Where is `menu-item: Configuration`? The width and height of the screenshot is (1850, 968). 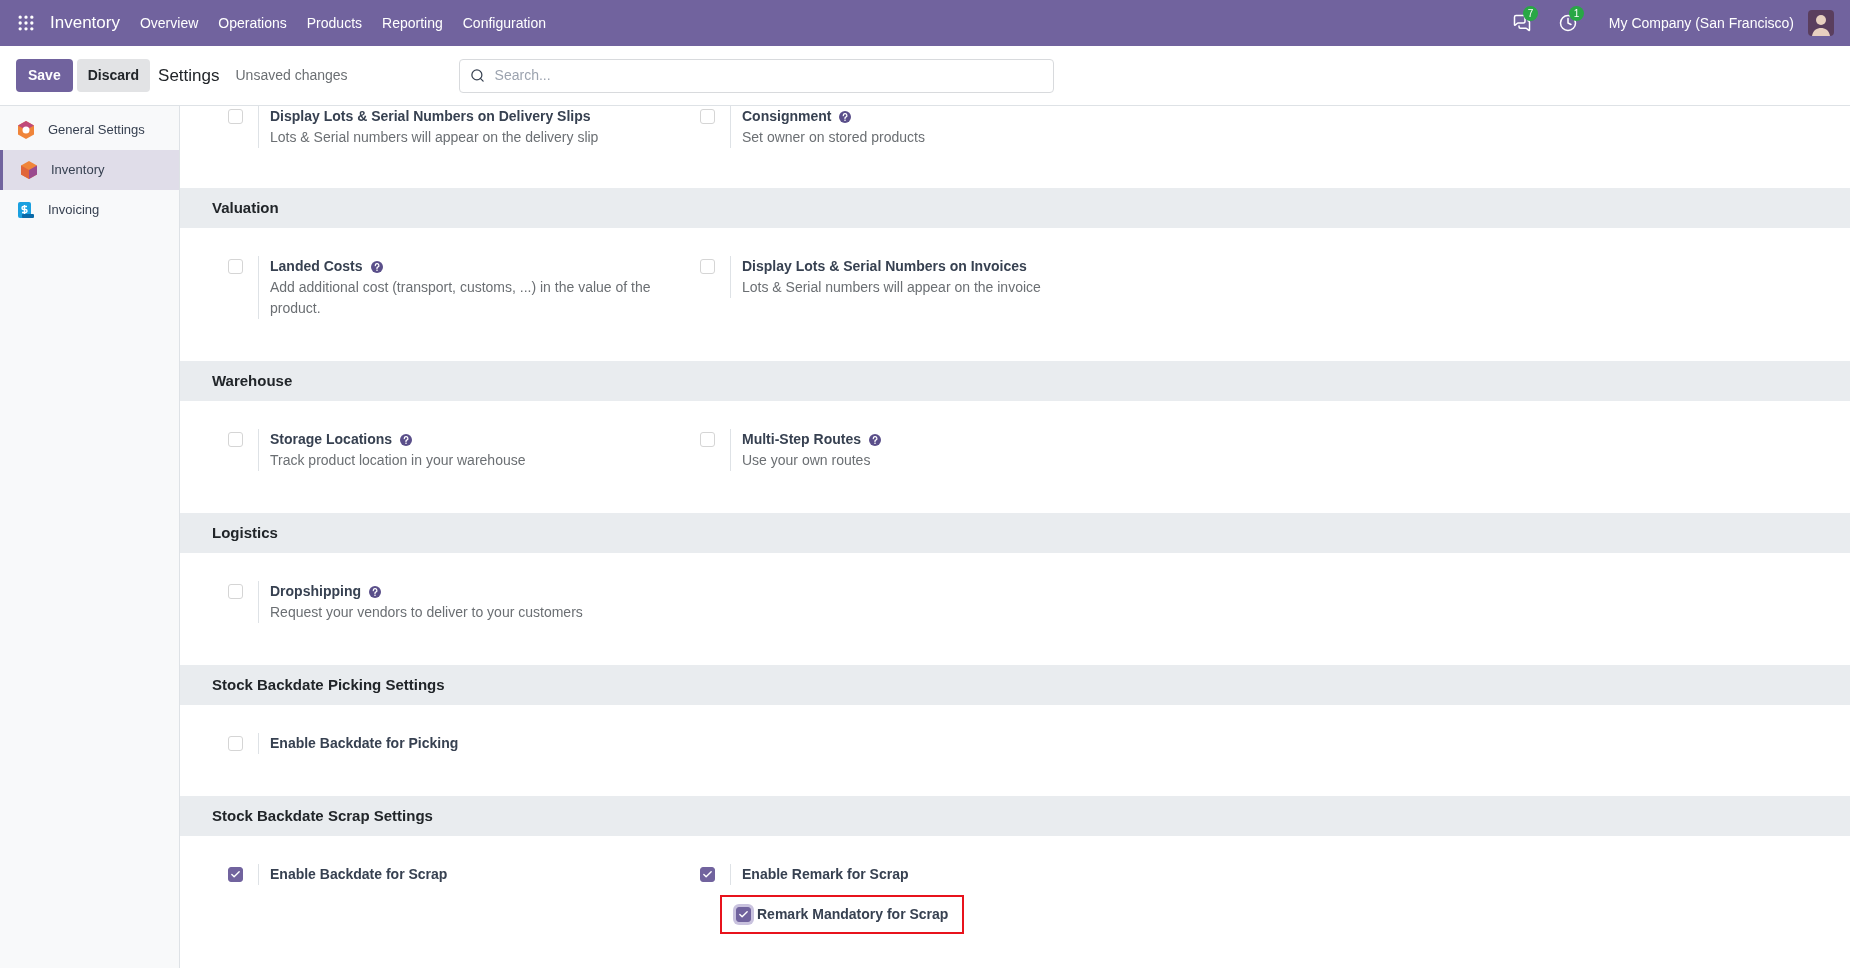
menu-item: Configuration is located at coordinates (504, 23).